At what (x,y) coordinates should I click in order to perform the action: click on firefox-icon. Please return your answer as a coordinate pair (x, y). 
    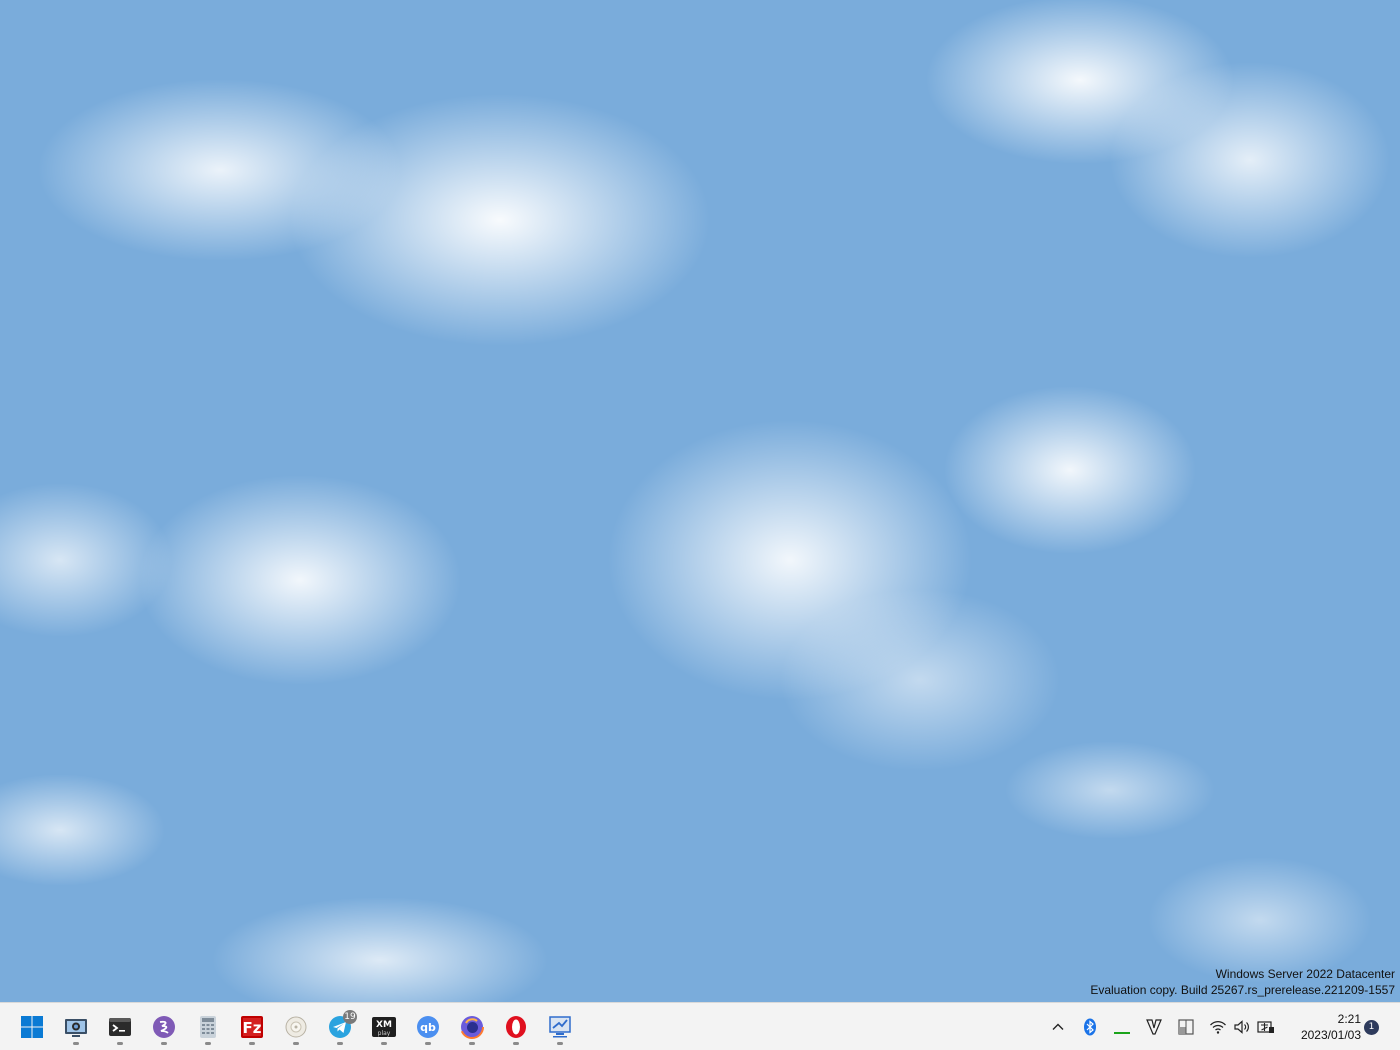
    Looking at the image, I should click on (472, 1027).